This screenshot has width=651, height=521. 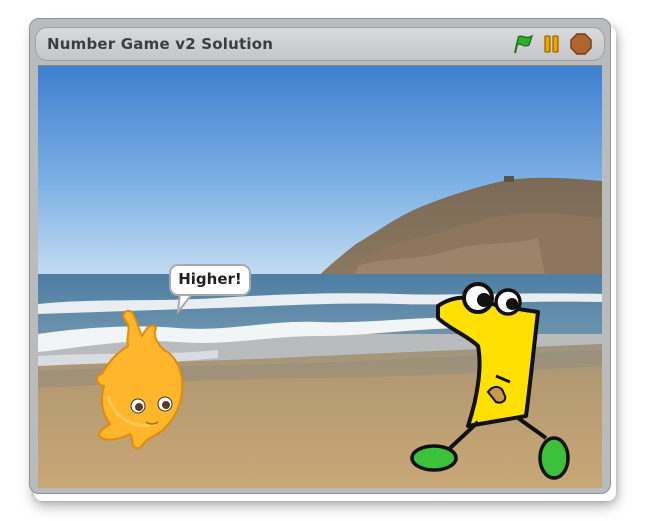 I want to click on project-title: Number Game v2 Solution, so click(x=160, y=44).